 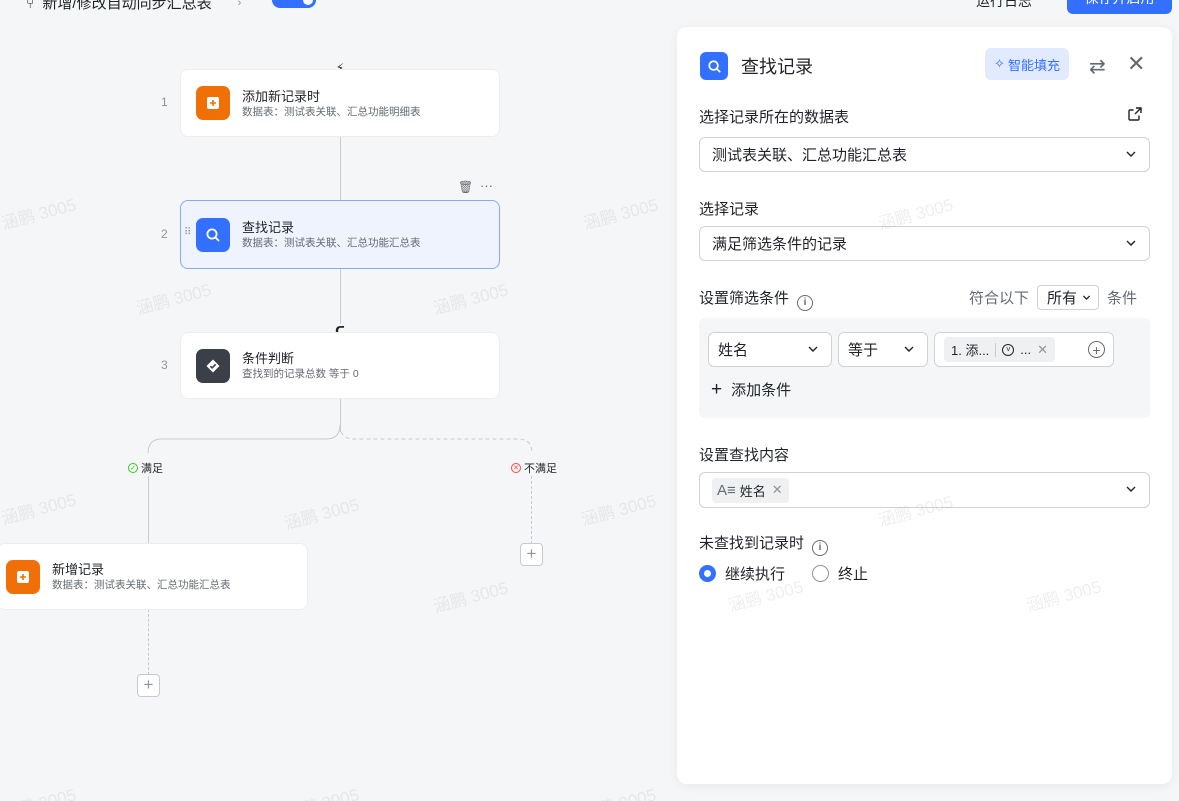 What do you see at coordinates (777, 67) in the screenshot?
I see `panel-title: 查找记录` at bounding box center [777, 67].